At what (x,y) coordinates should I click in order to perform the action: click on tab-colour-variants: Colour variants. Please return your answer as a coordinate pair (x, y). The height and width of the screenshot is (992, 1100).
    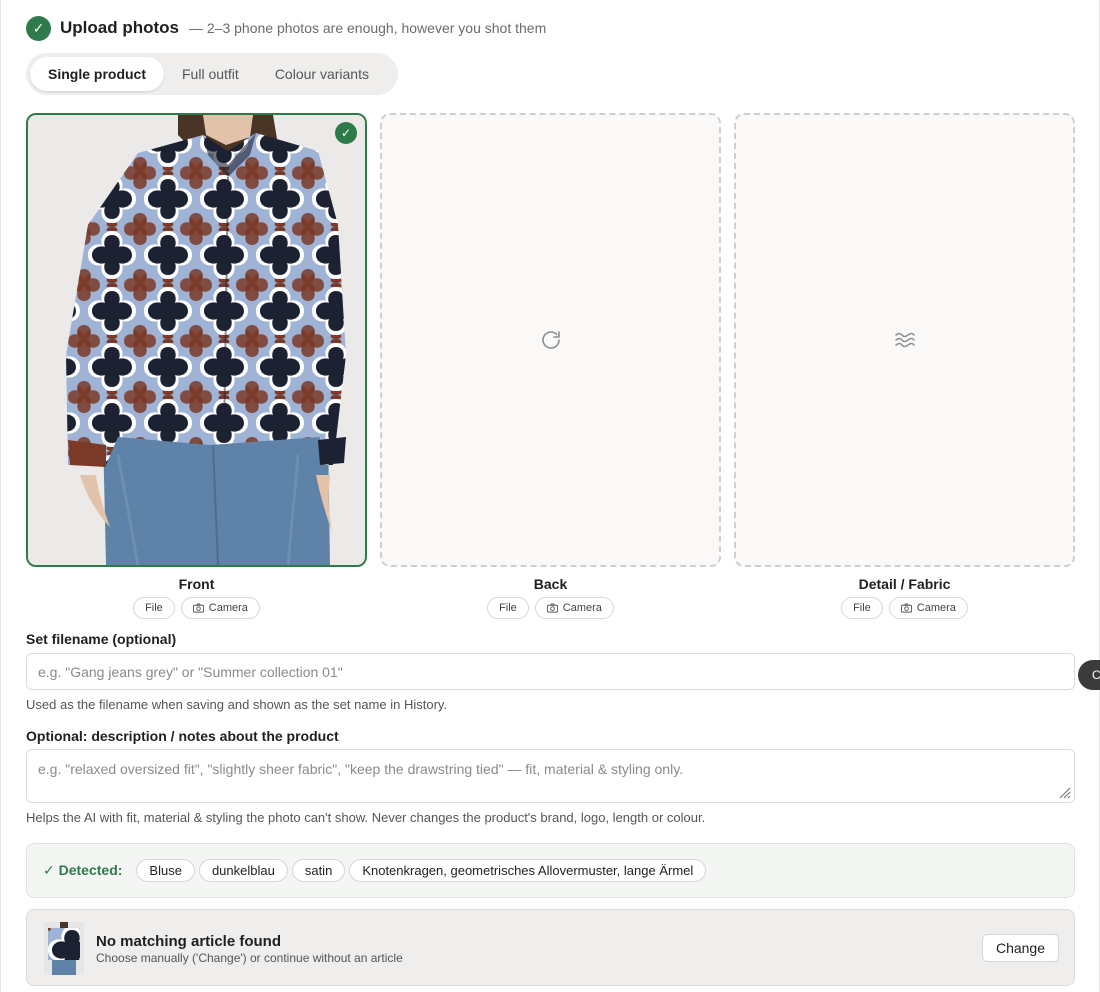
    Looking at the image, I should click on (322, 74).